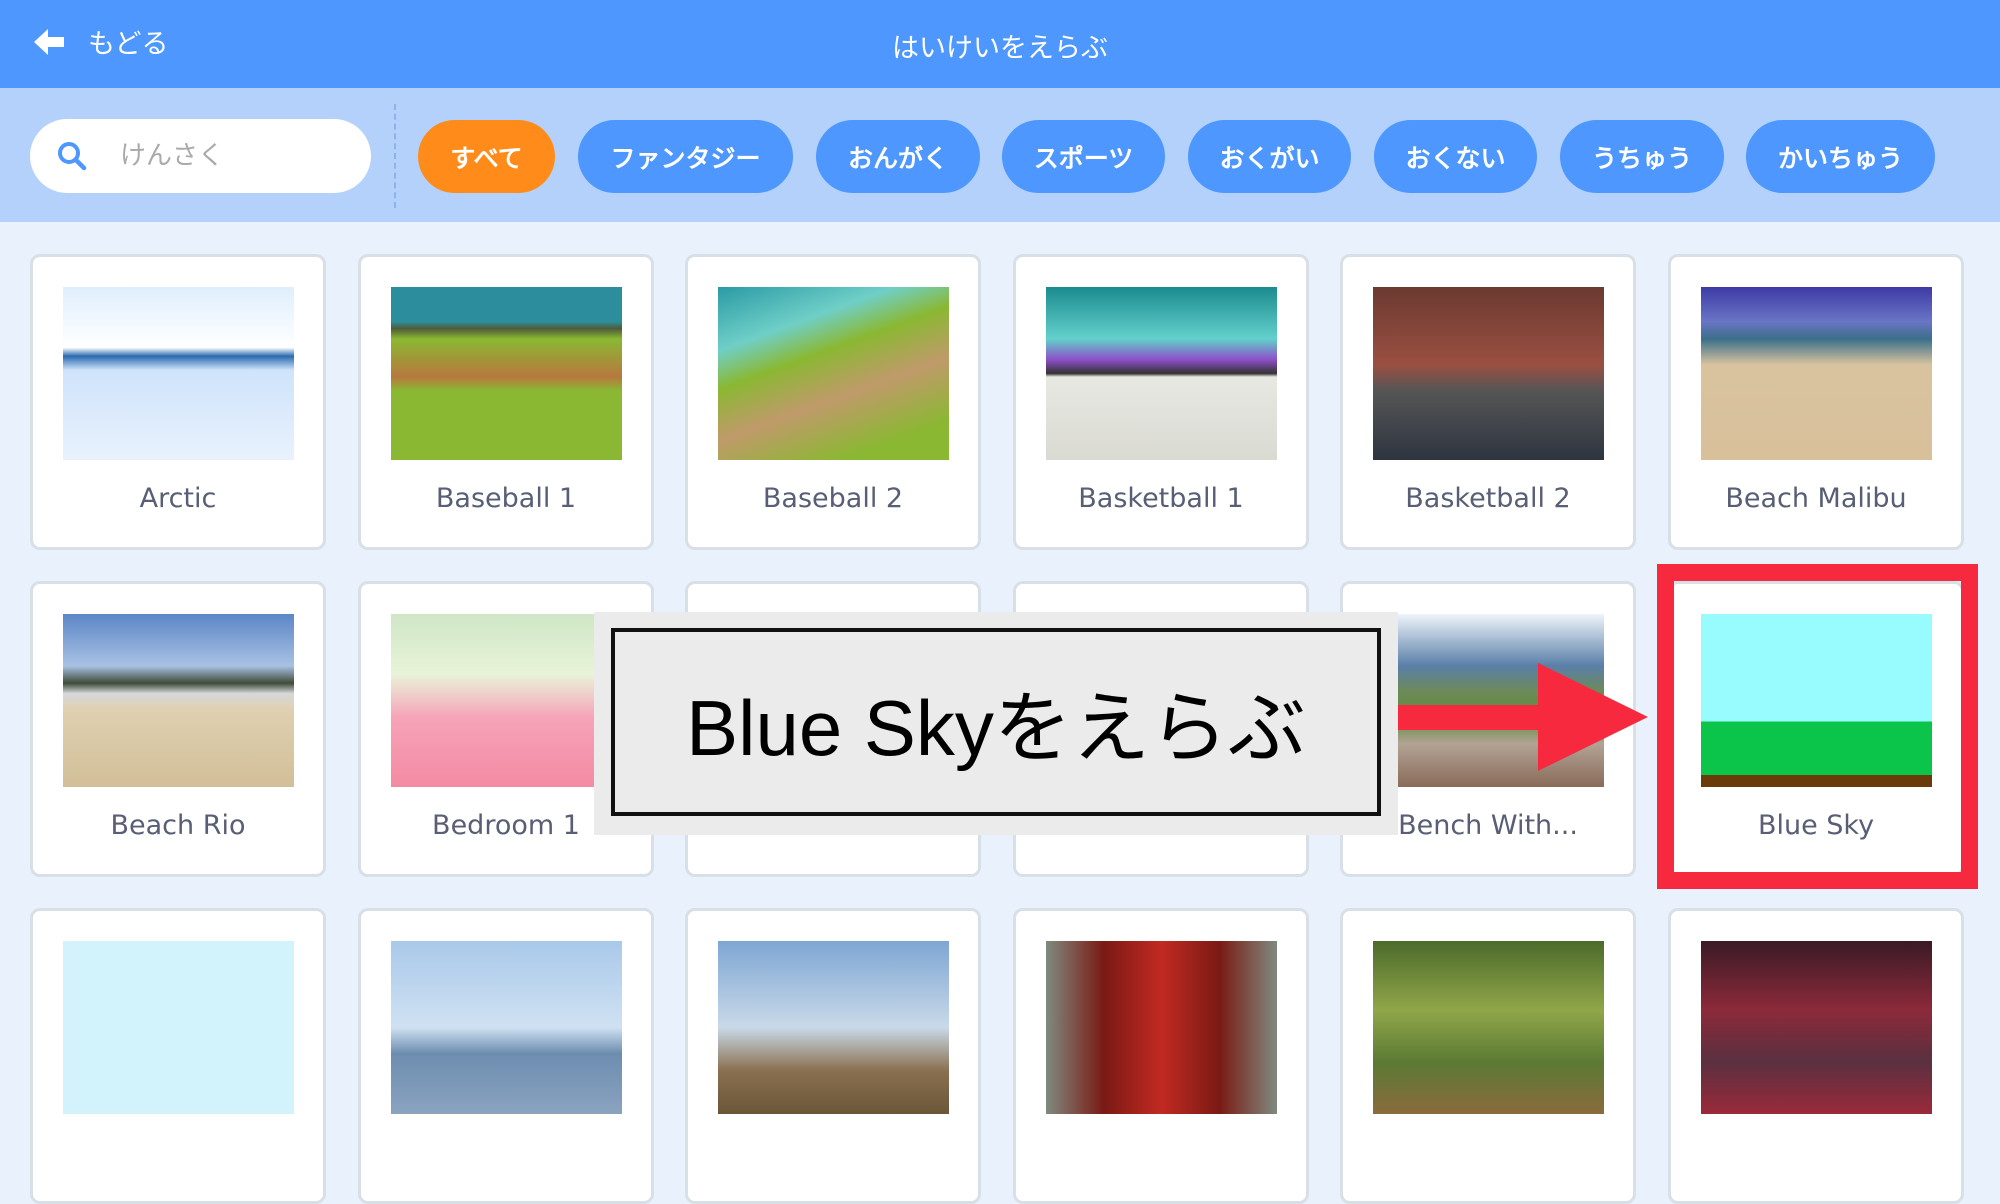  What do you see at coordinates (833, 498) in the screenshot?
I see `backdrop-name: Baseball 2` at bounding box center [833, 498].